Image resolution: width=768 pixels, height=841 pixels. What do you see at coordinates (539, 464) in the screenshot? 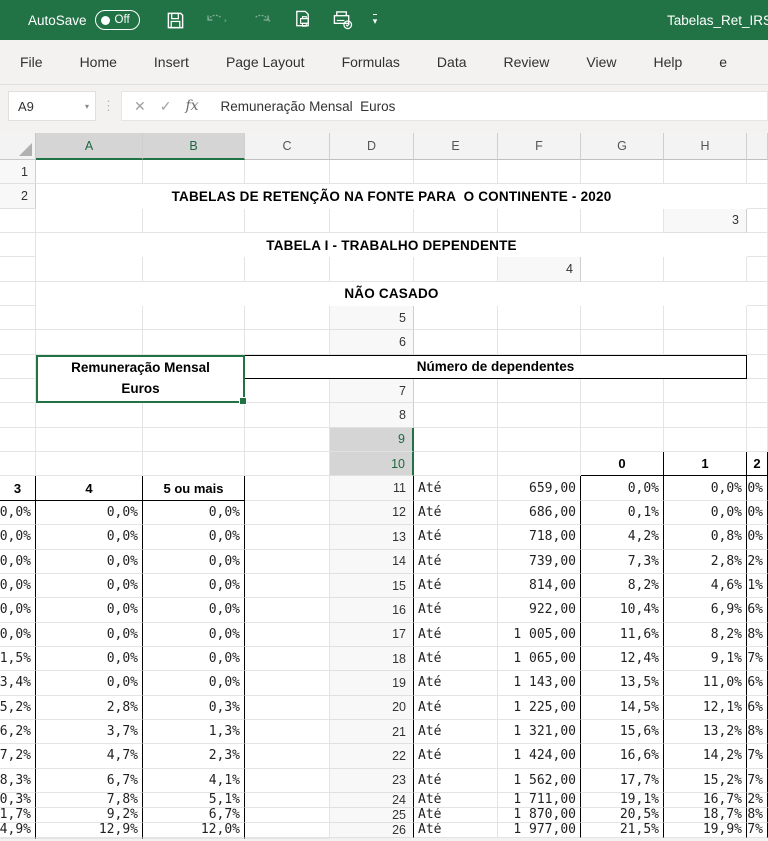
I see `cell-B10` at bounding box center [539, 464].